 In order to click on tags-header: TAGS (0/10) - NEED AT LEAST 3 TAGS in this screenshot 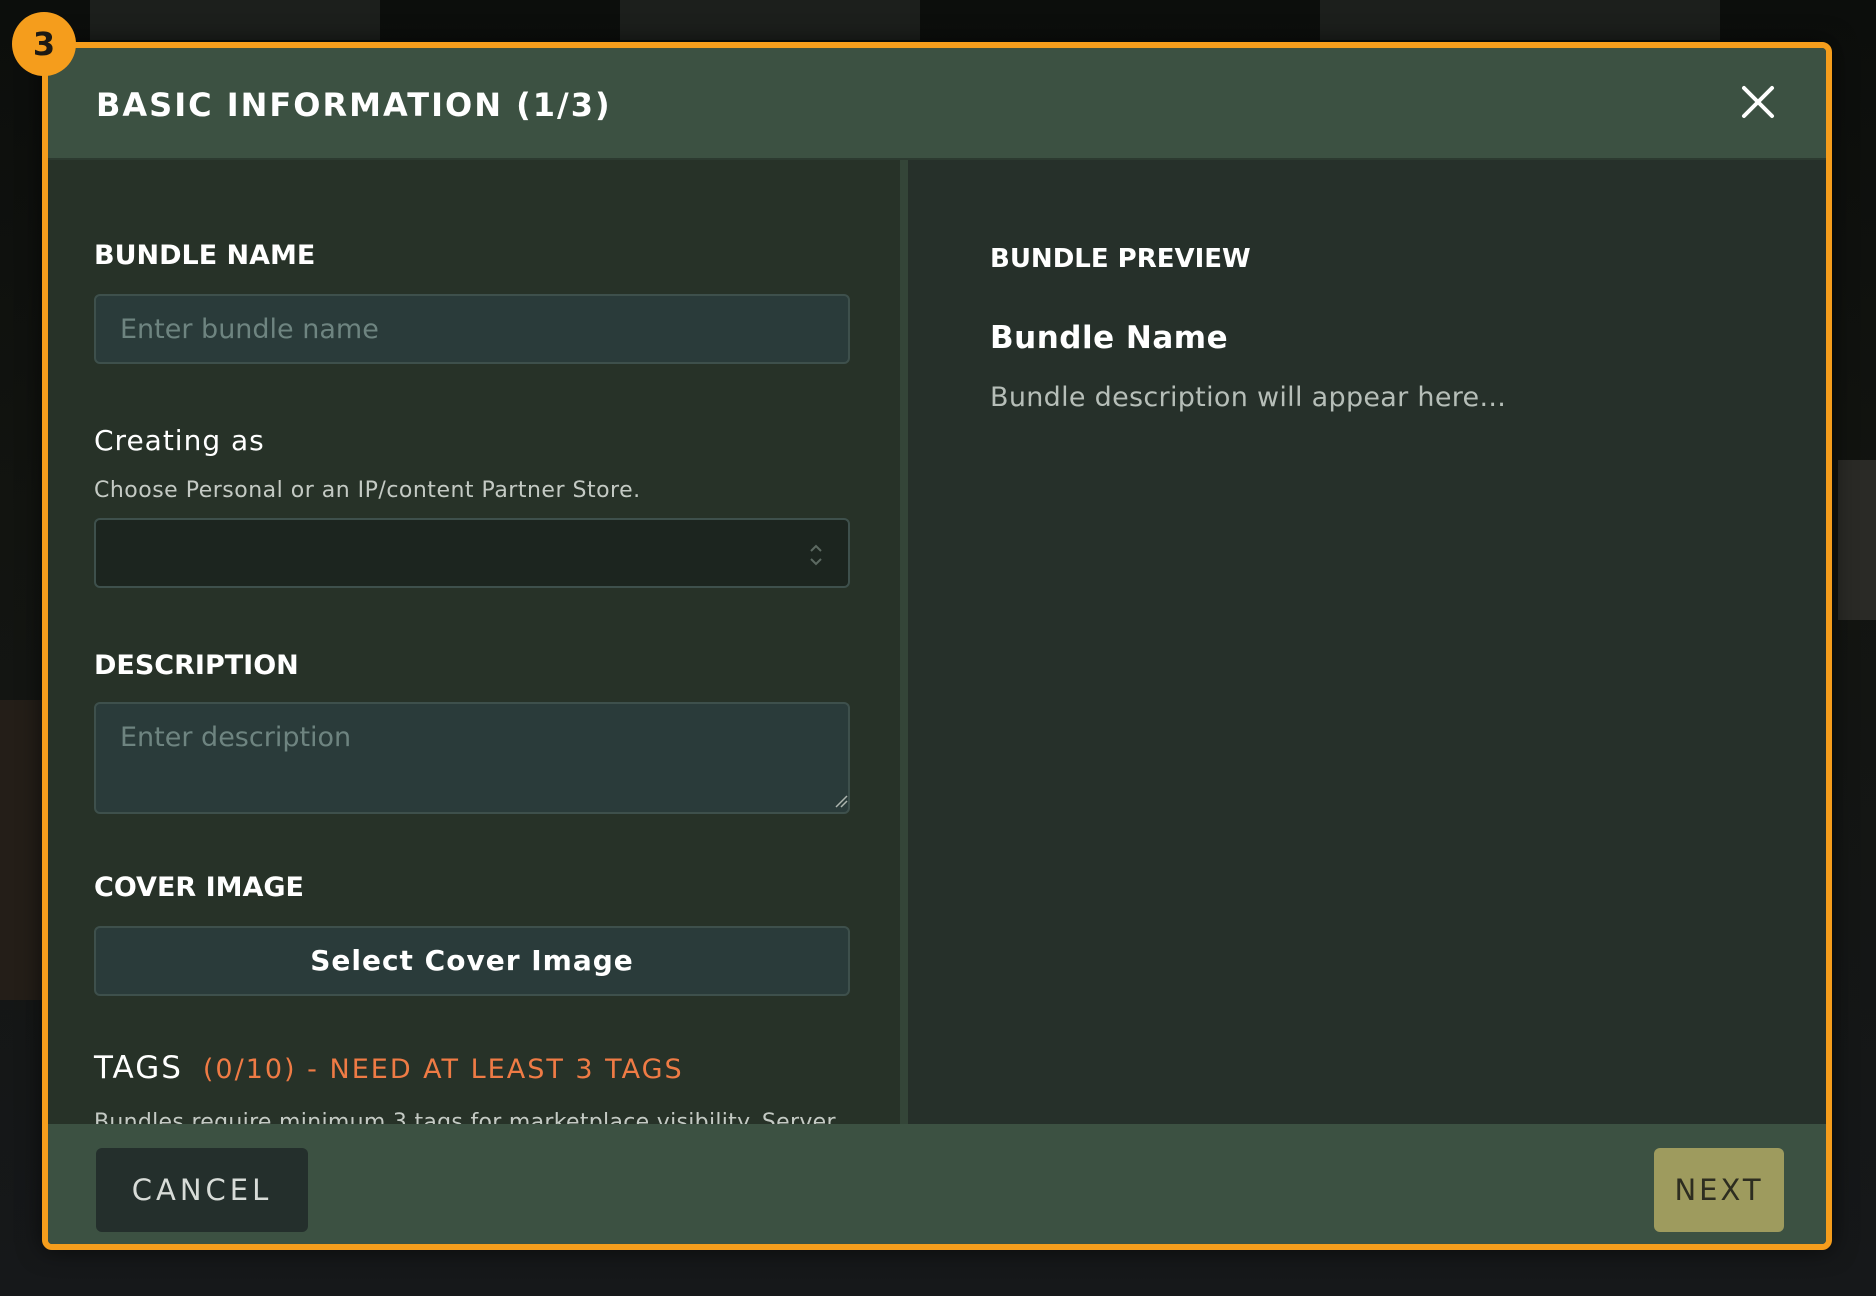, I will do `click(389, 1068)`.